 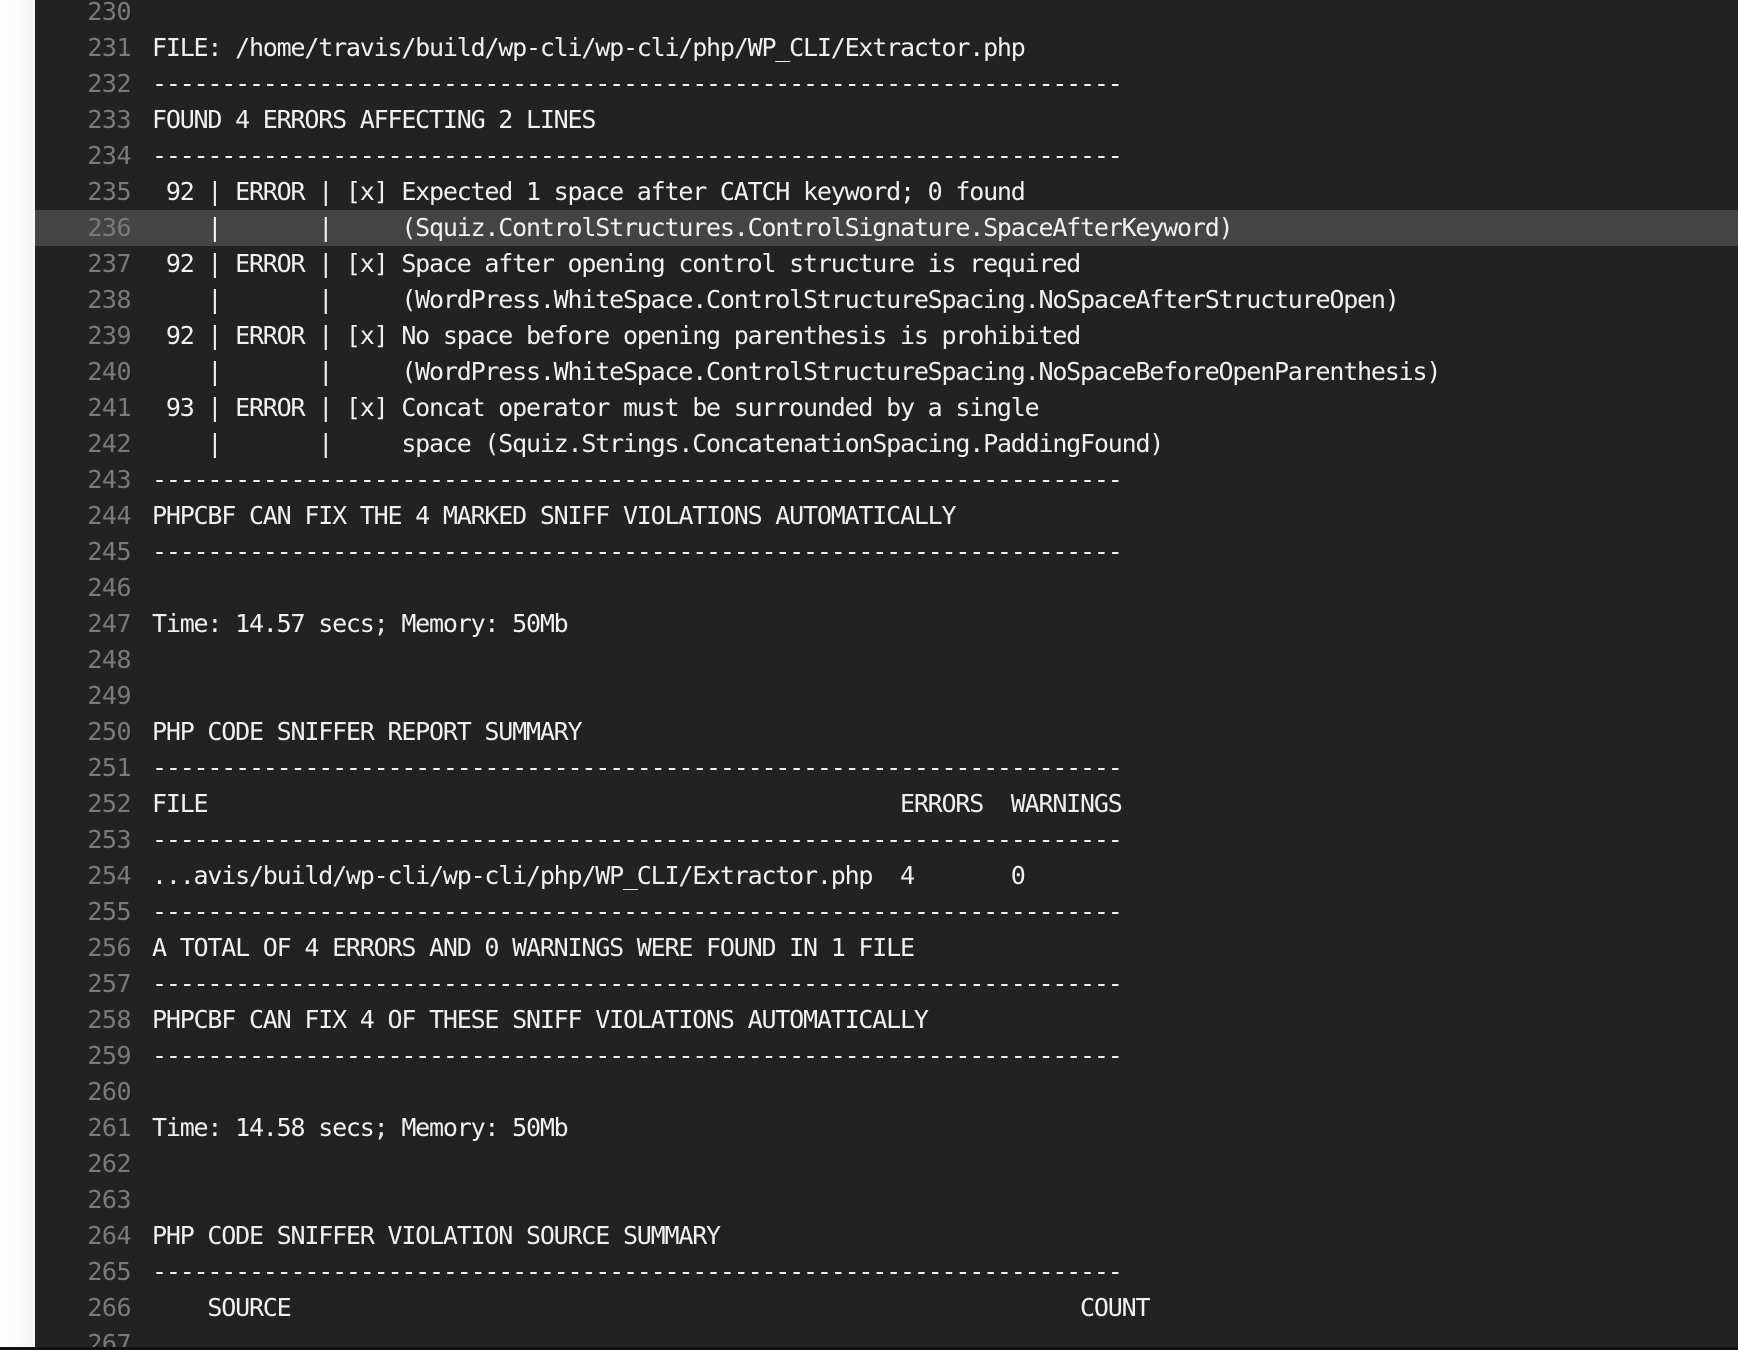 I want to click on log-line: 250 PHP CODE SNIFFER REPORT SUMMARY, so click(x=886, y=732).